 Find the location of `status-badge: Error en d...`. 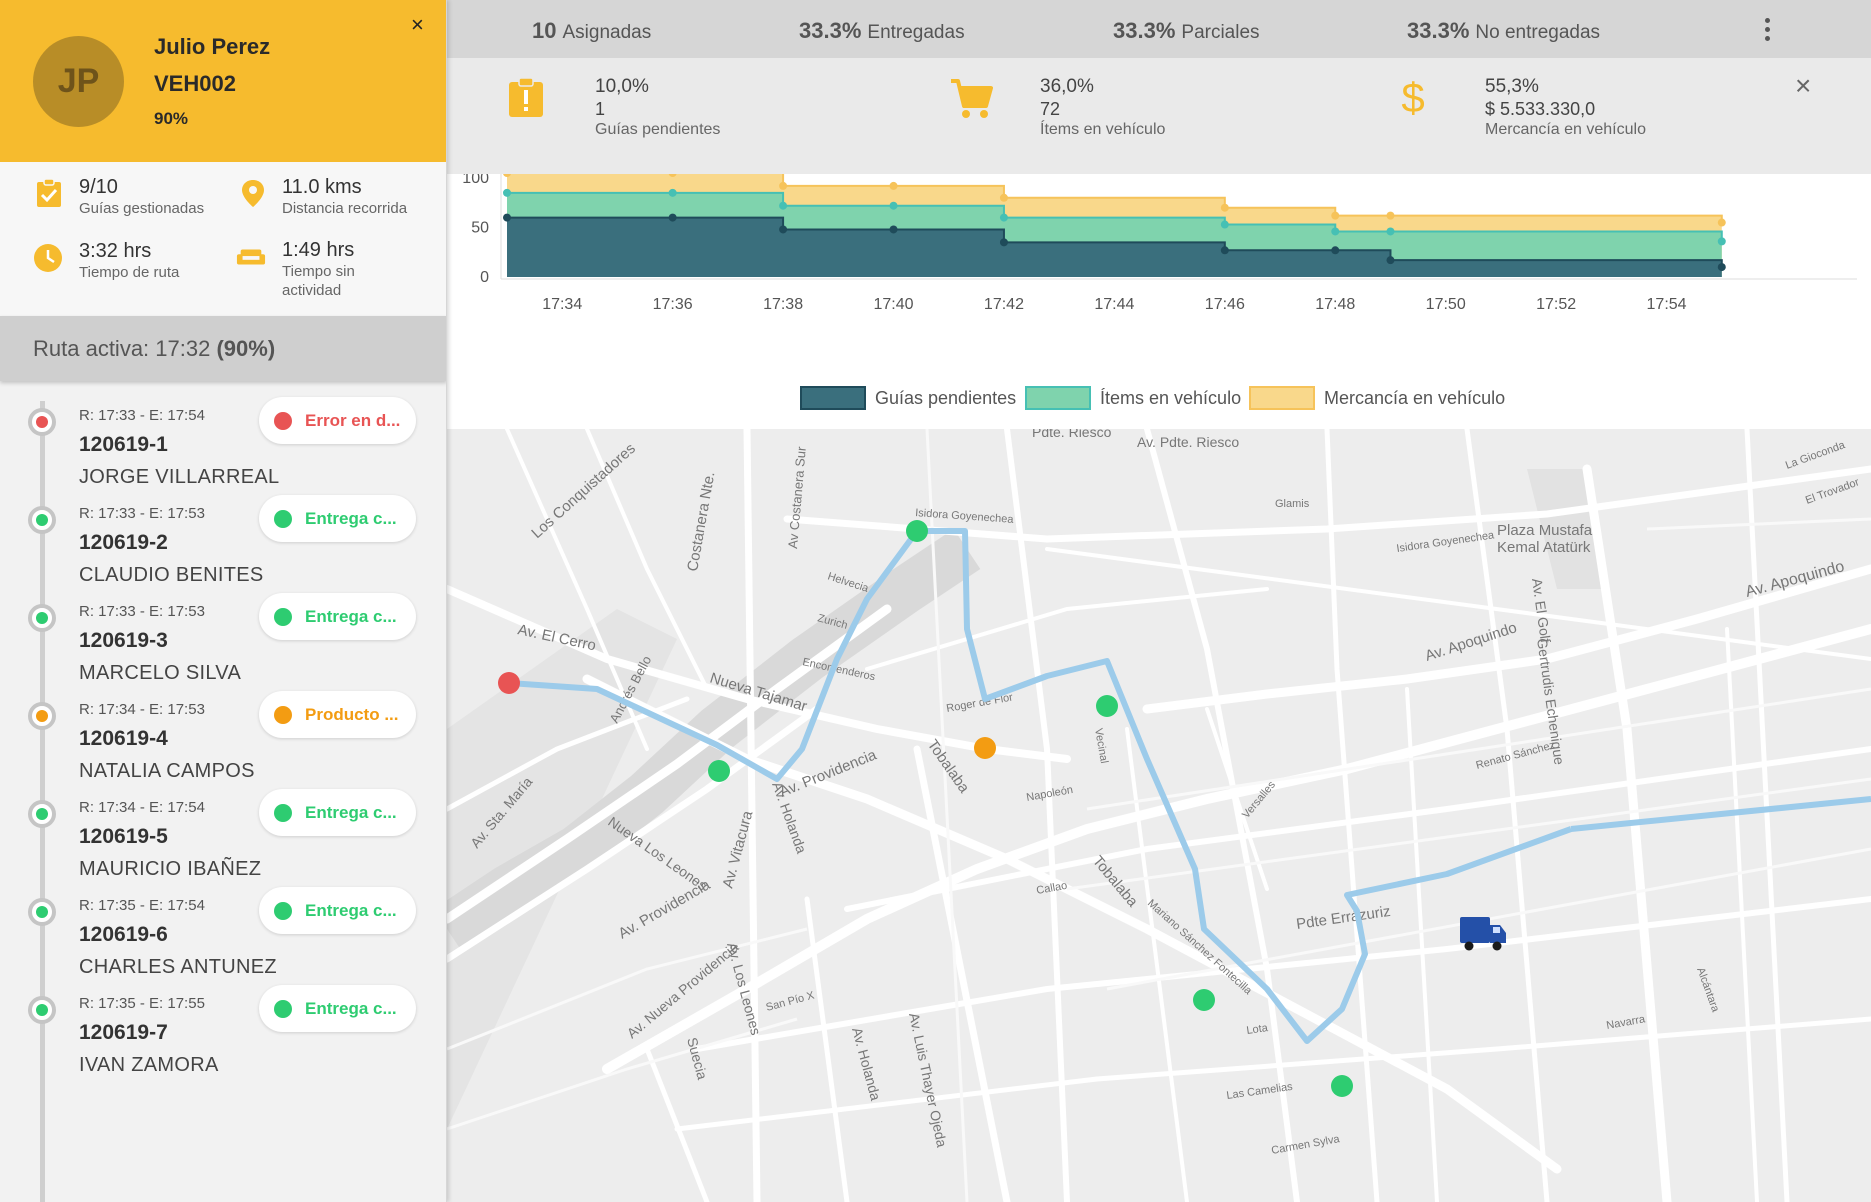

status-badge: Error en d... is located at coordinates (337, 420).